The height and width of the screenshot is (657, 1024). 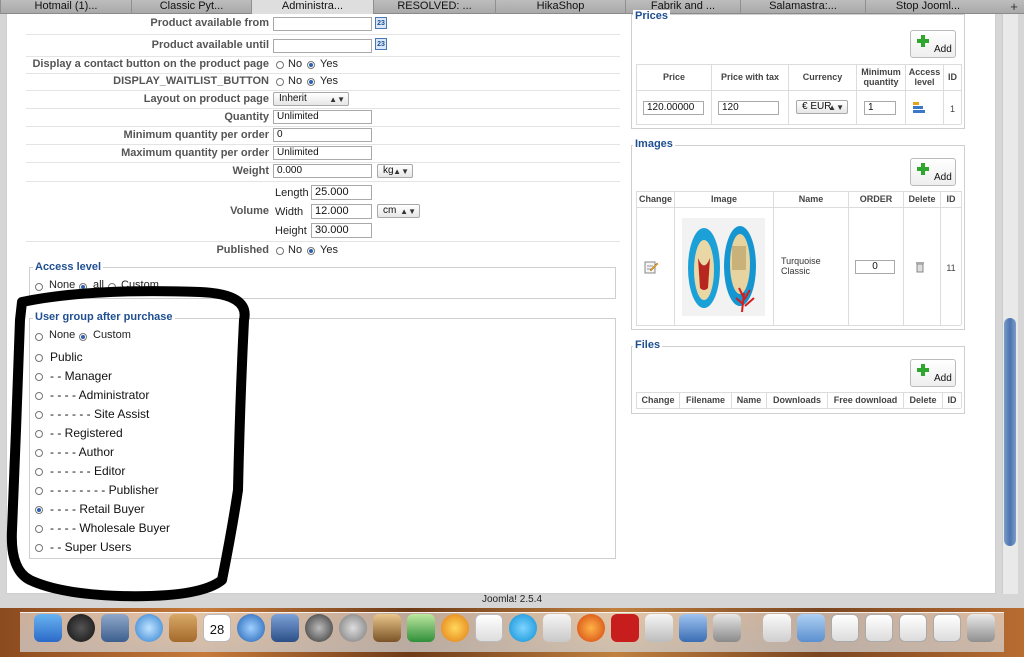 I want to click on firefox-icon, so click(x=591, y=628).